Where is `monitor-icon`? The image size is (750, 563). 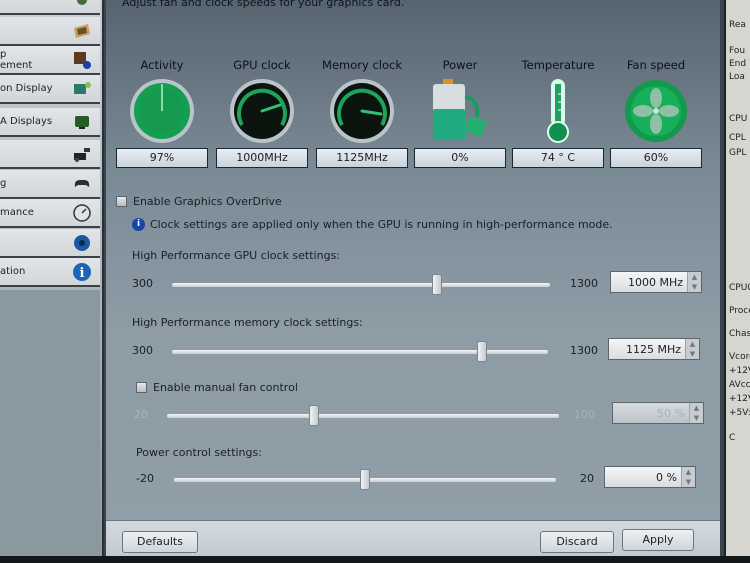
monitor-icon is located at coordinates (82, 122).